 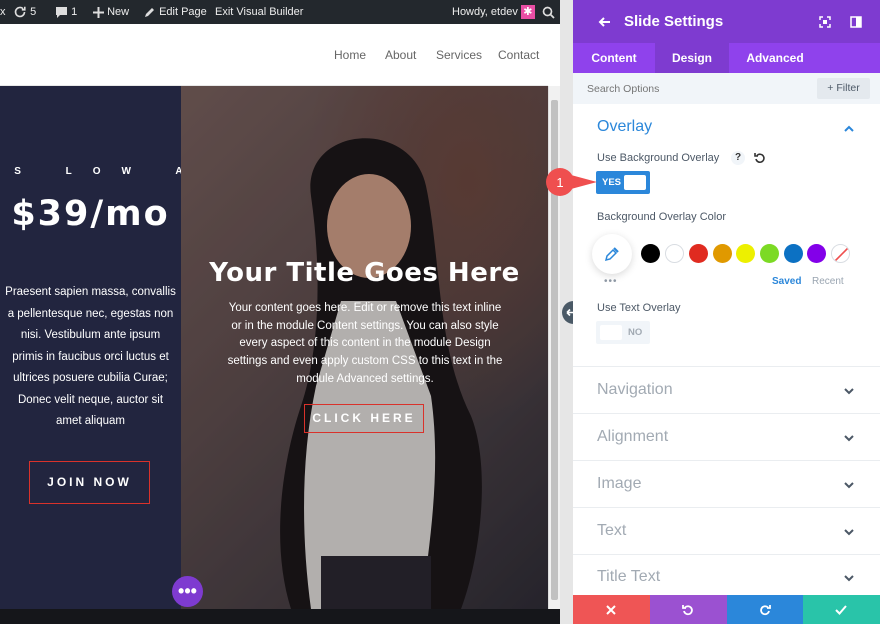 I want to click on plus-icon, so click(x=98, y=12).